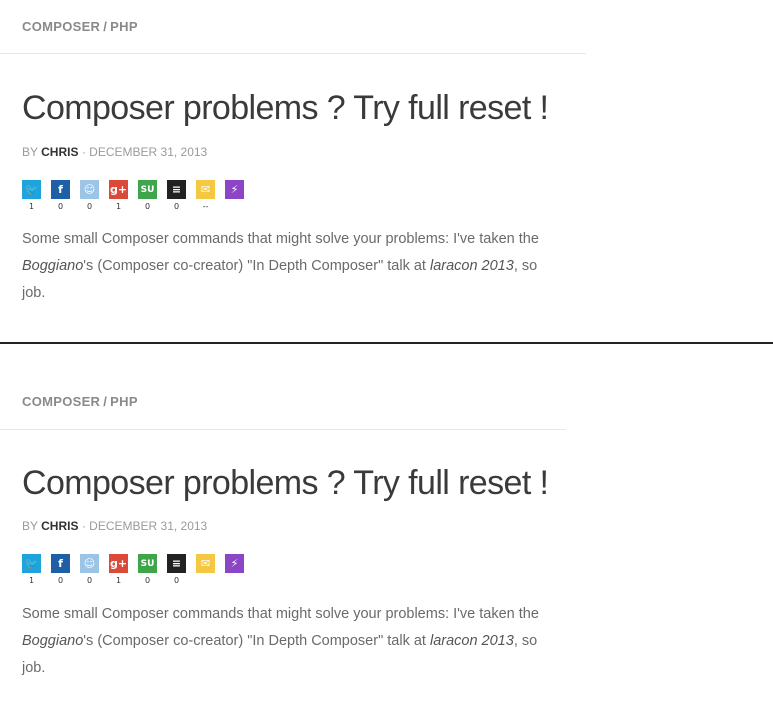 The width and height of the screenshot is (773, 704). What do you see at coordinates (293, 53) in the screenshot?
I see `header-divider` at bounding box center [293, 53].